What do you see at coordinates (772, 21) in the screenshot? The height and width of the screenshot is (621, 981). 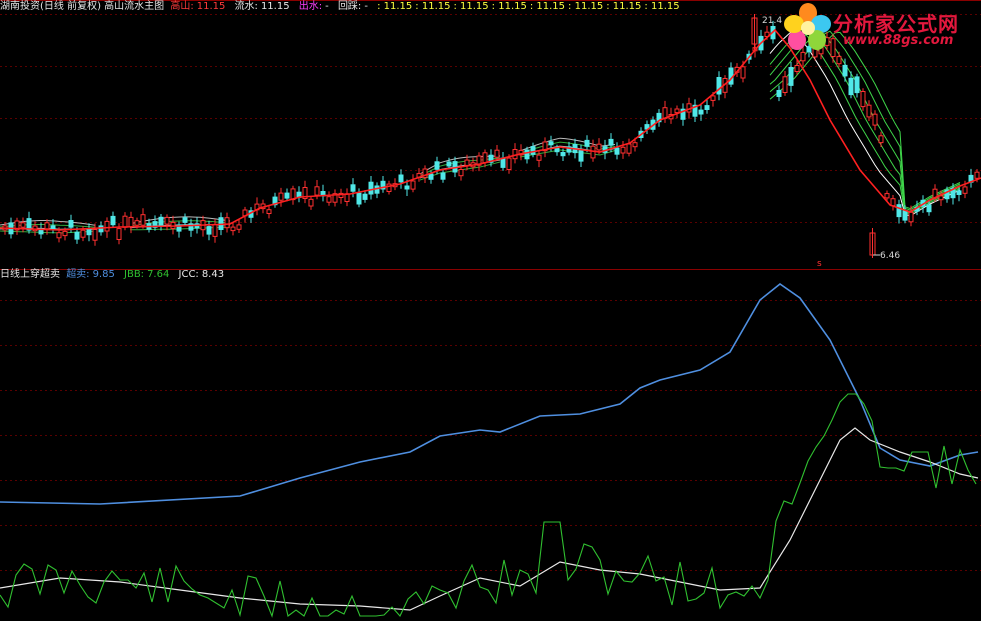 I see `high-price-label: 21.4` at bounding box center [772, 21].